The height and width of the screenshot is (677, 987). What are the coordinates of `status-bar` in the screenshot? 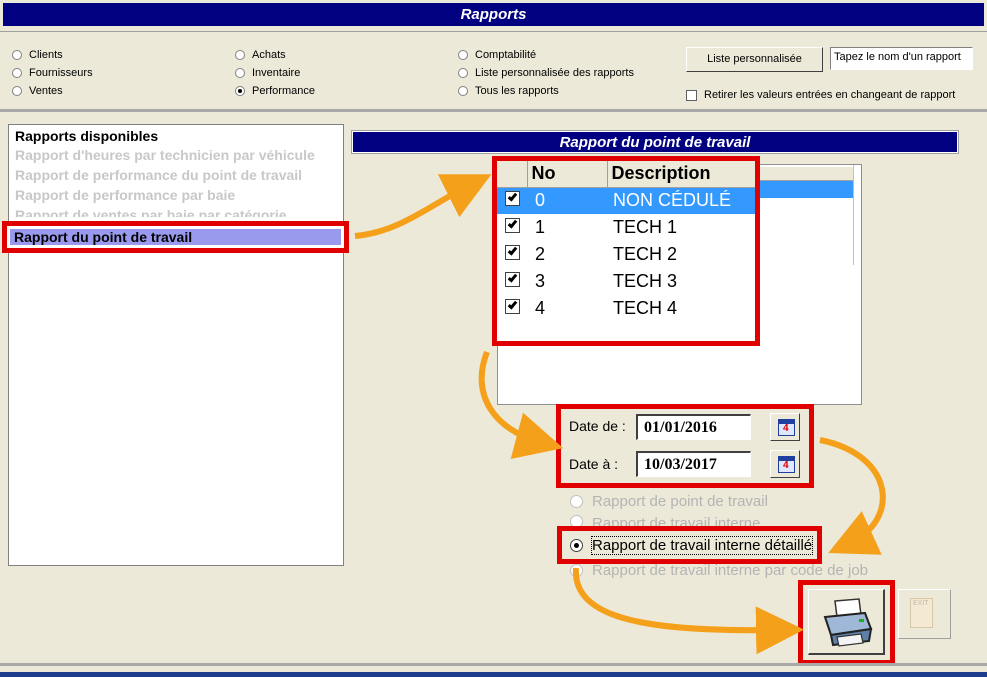 It's located at (493, 670).